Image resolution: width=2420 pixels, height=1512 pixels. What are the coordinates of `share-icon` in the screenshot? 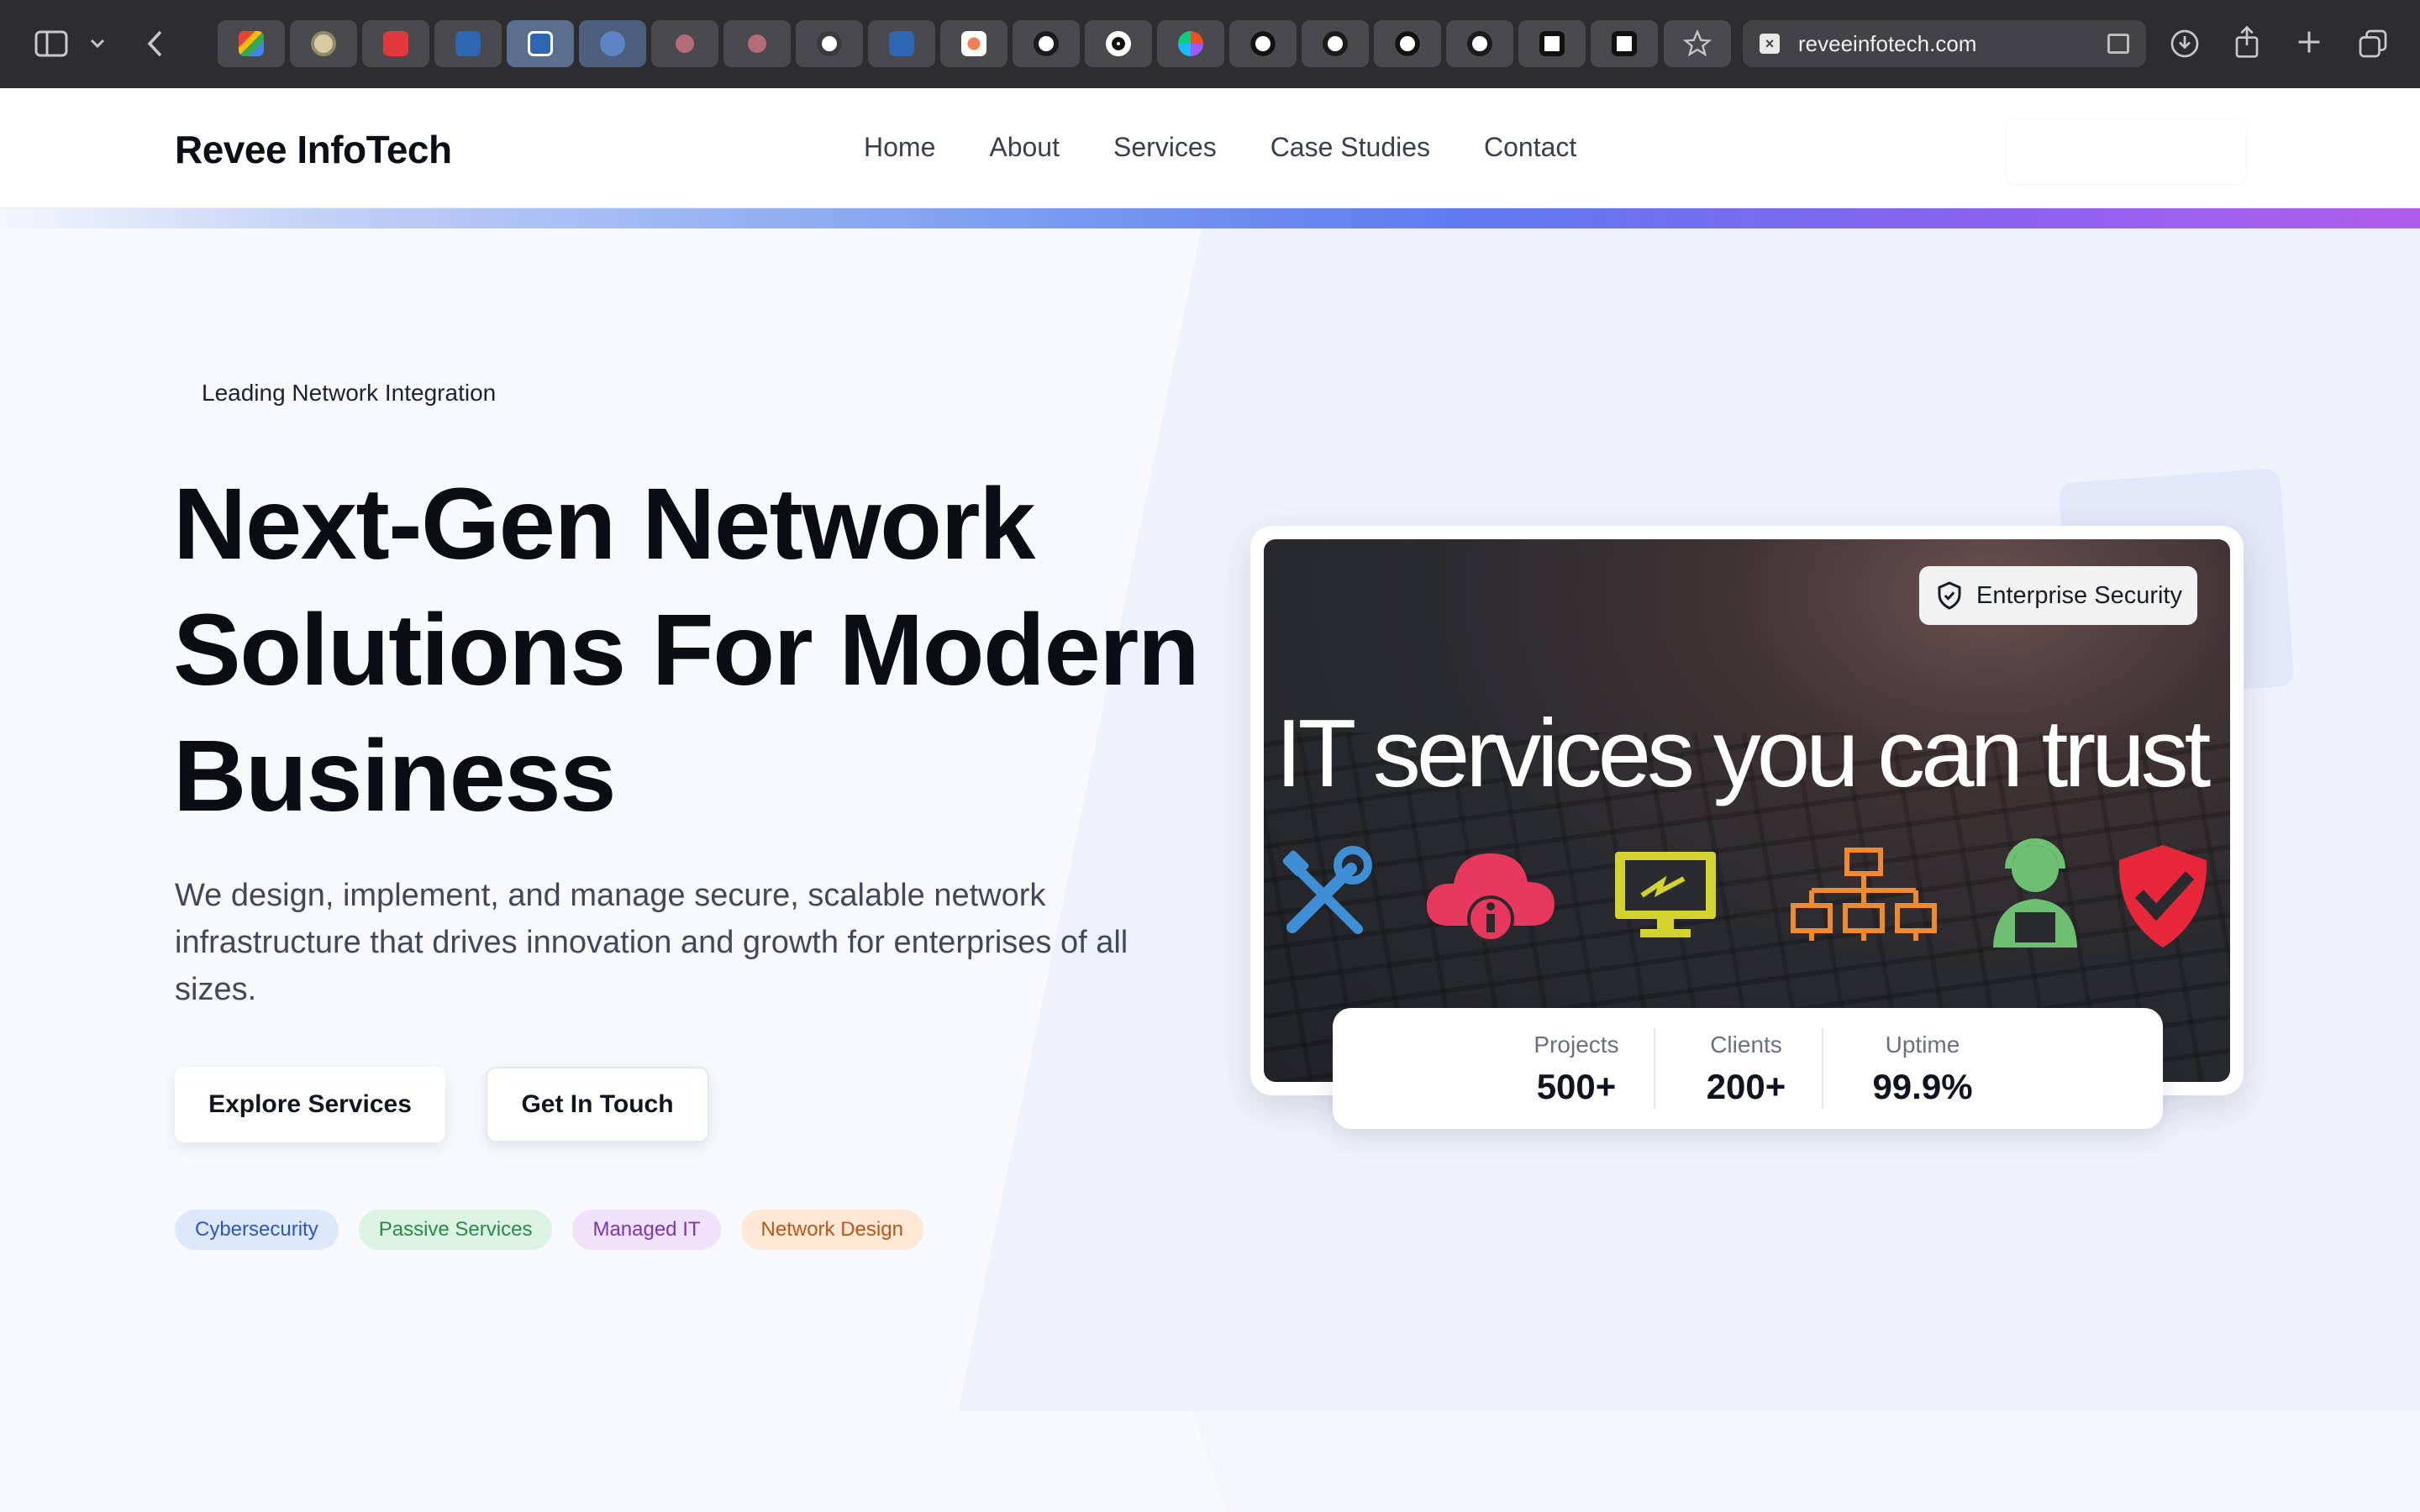 It's located at (2247, 42).